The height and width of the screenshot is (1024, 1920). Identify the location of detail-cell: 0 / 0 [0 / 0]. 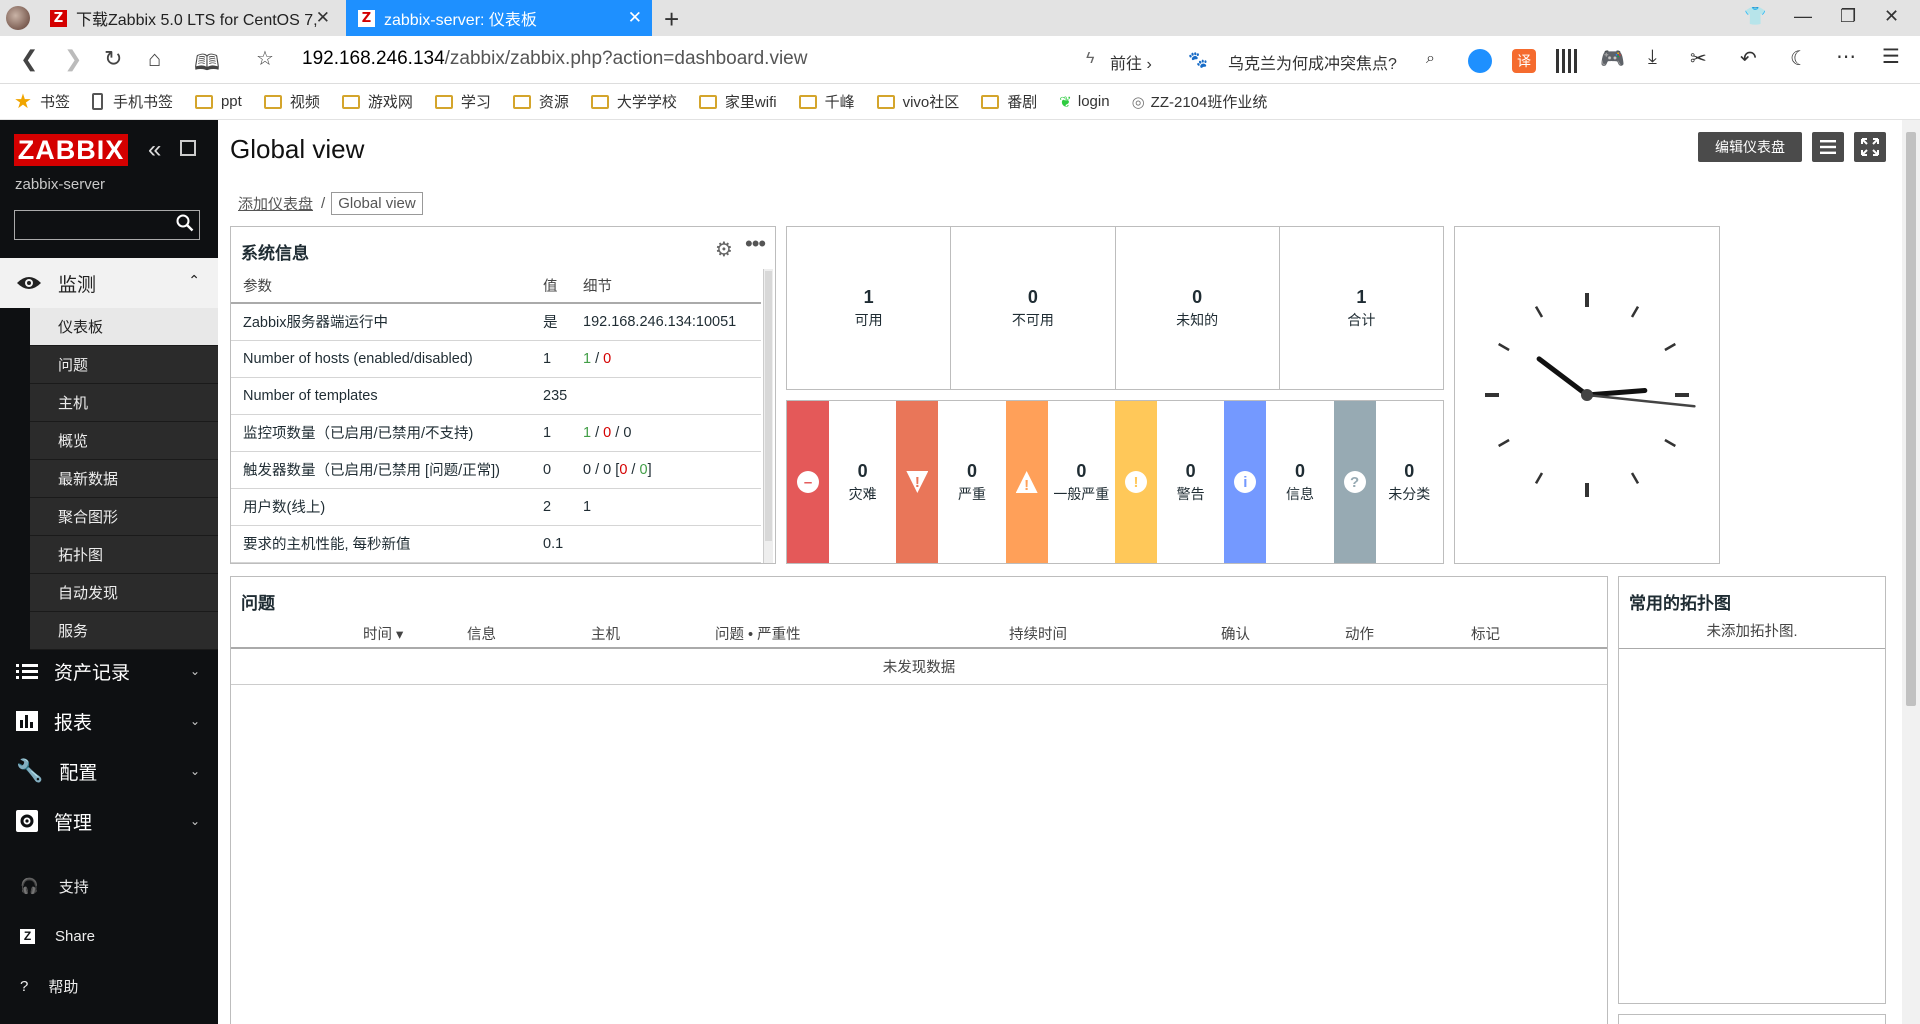
(666, 470).